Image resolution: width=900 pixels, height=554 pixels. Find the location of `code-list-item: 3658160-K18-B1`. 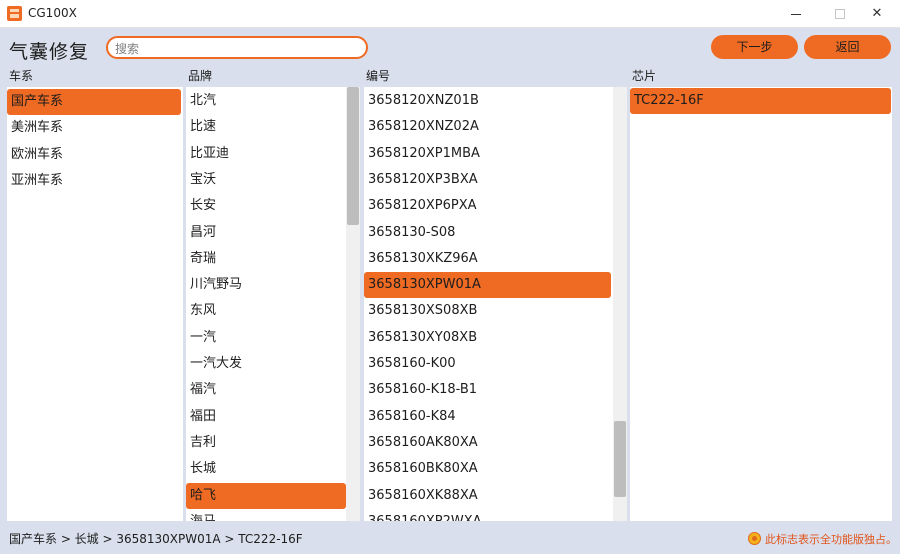

code-list-item: 3658160-K18-B1 is located at coordinates (487, 390).